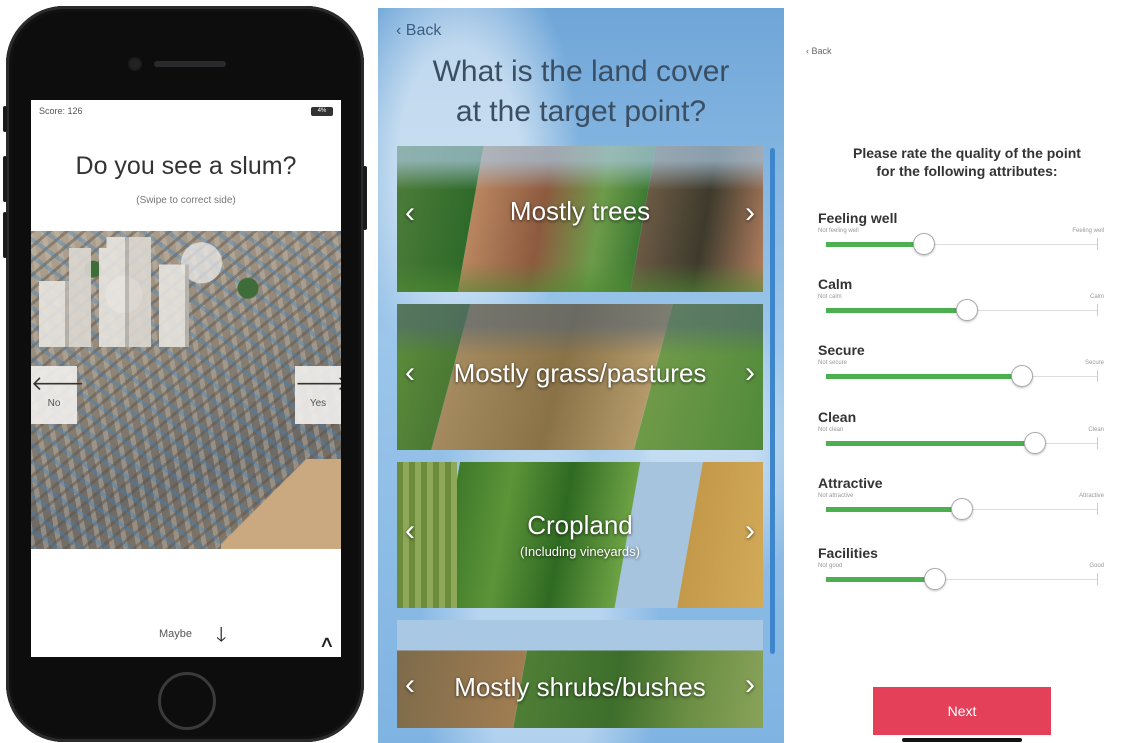  Describe the element at coordinates (186, 200) in the screenshot. I see `swipe-hint: (Swipe to correct side)` at that location.